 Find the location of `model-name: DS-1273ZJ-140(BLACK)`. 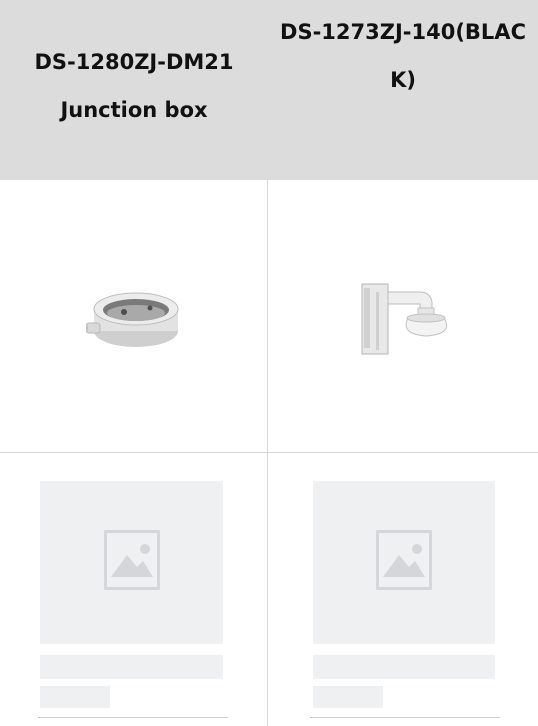

model-name: DS-1273ZJ-140(BLACK) is located at coordinates (403, 56).